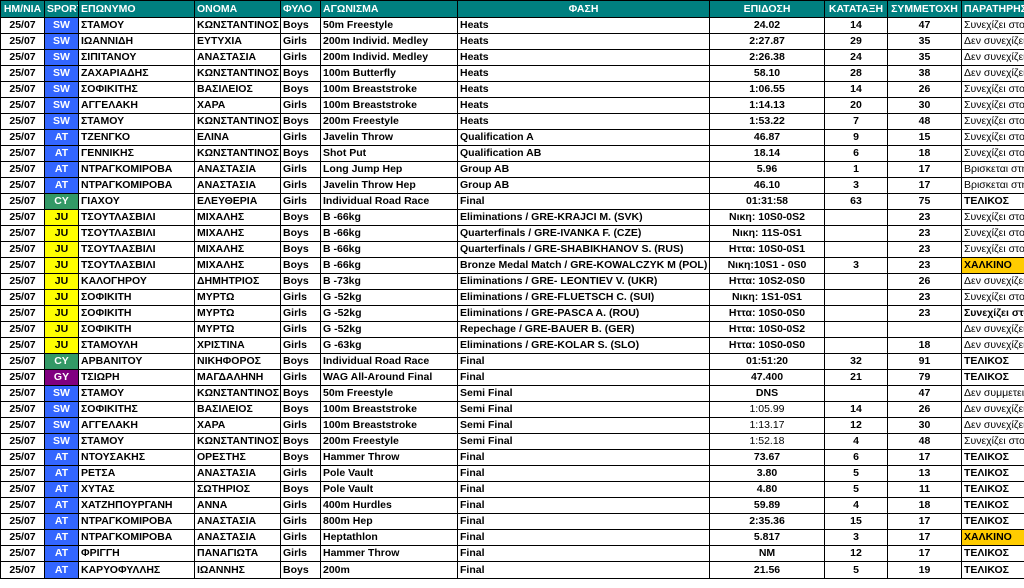 The image size is (1024, 588). Describe the element at coordinates (136, 553) in the screenshot. I see `cell-surname: ΦΡΙΓΓΗ` at that location.